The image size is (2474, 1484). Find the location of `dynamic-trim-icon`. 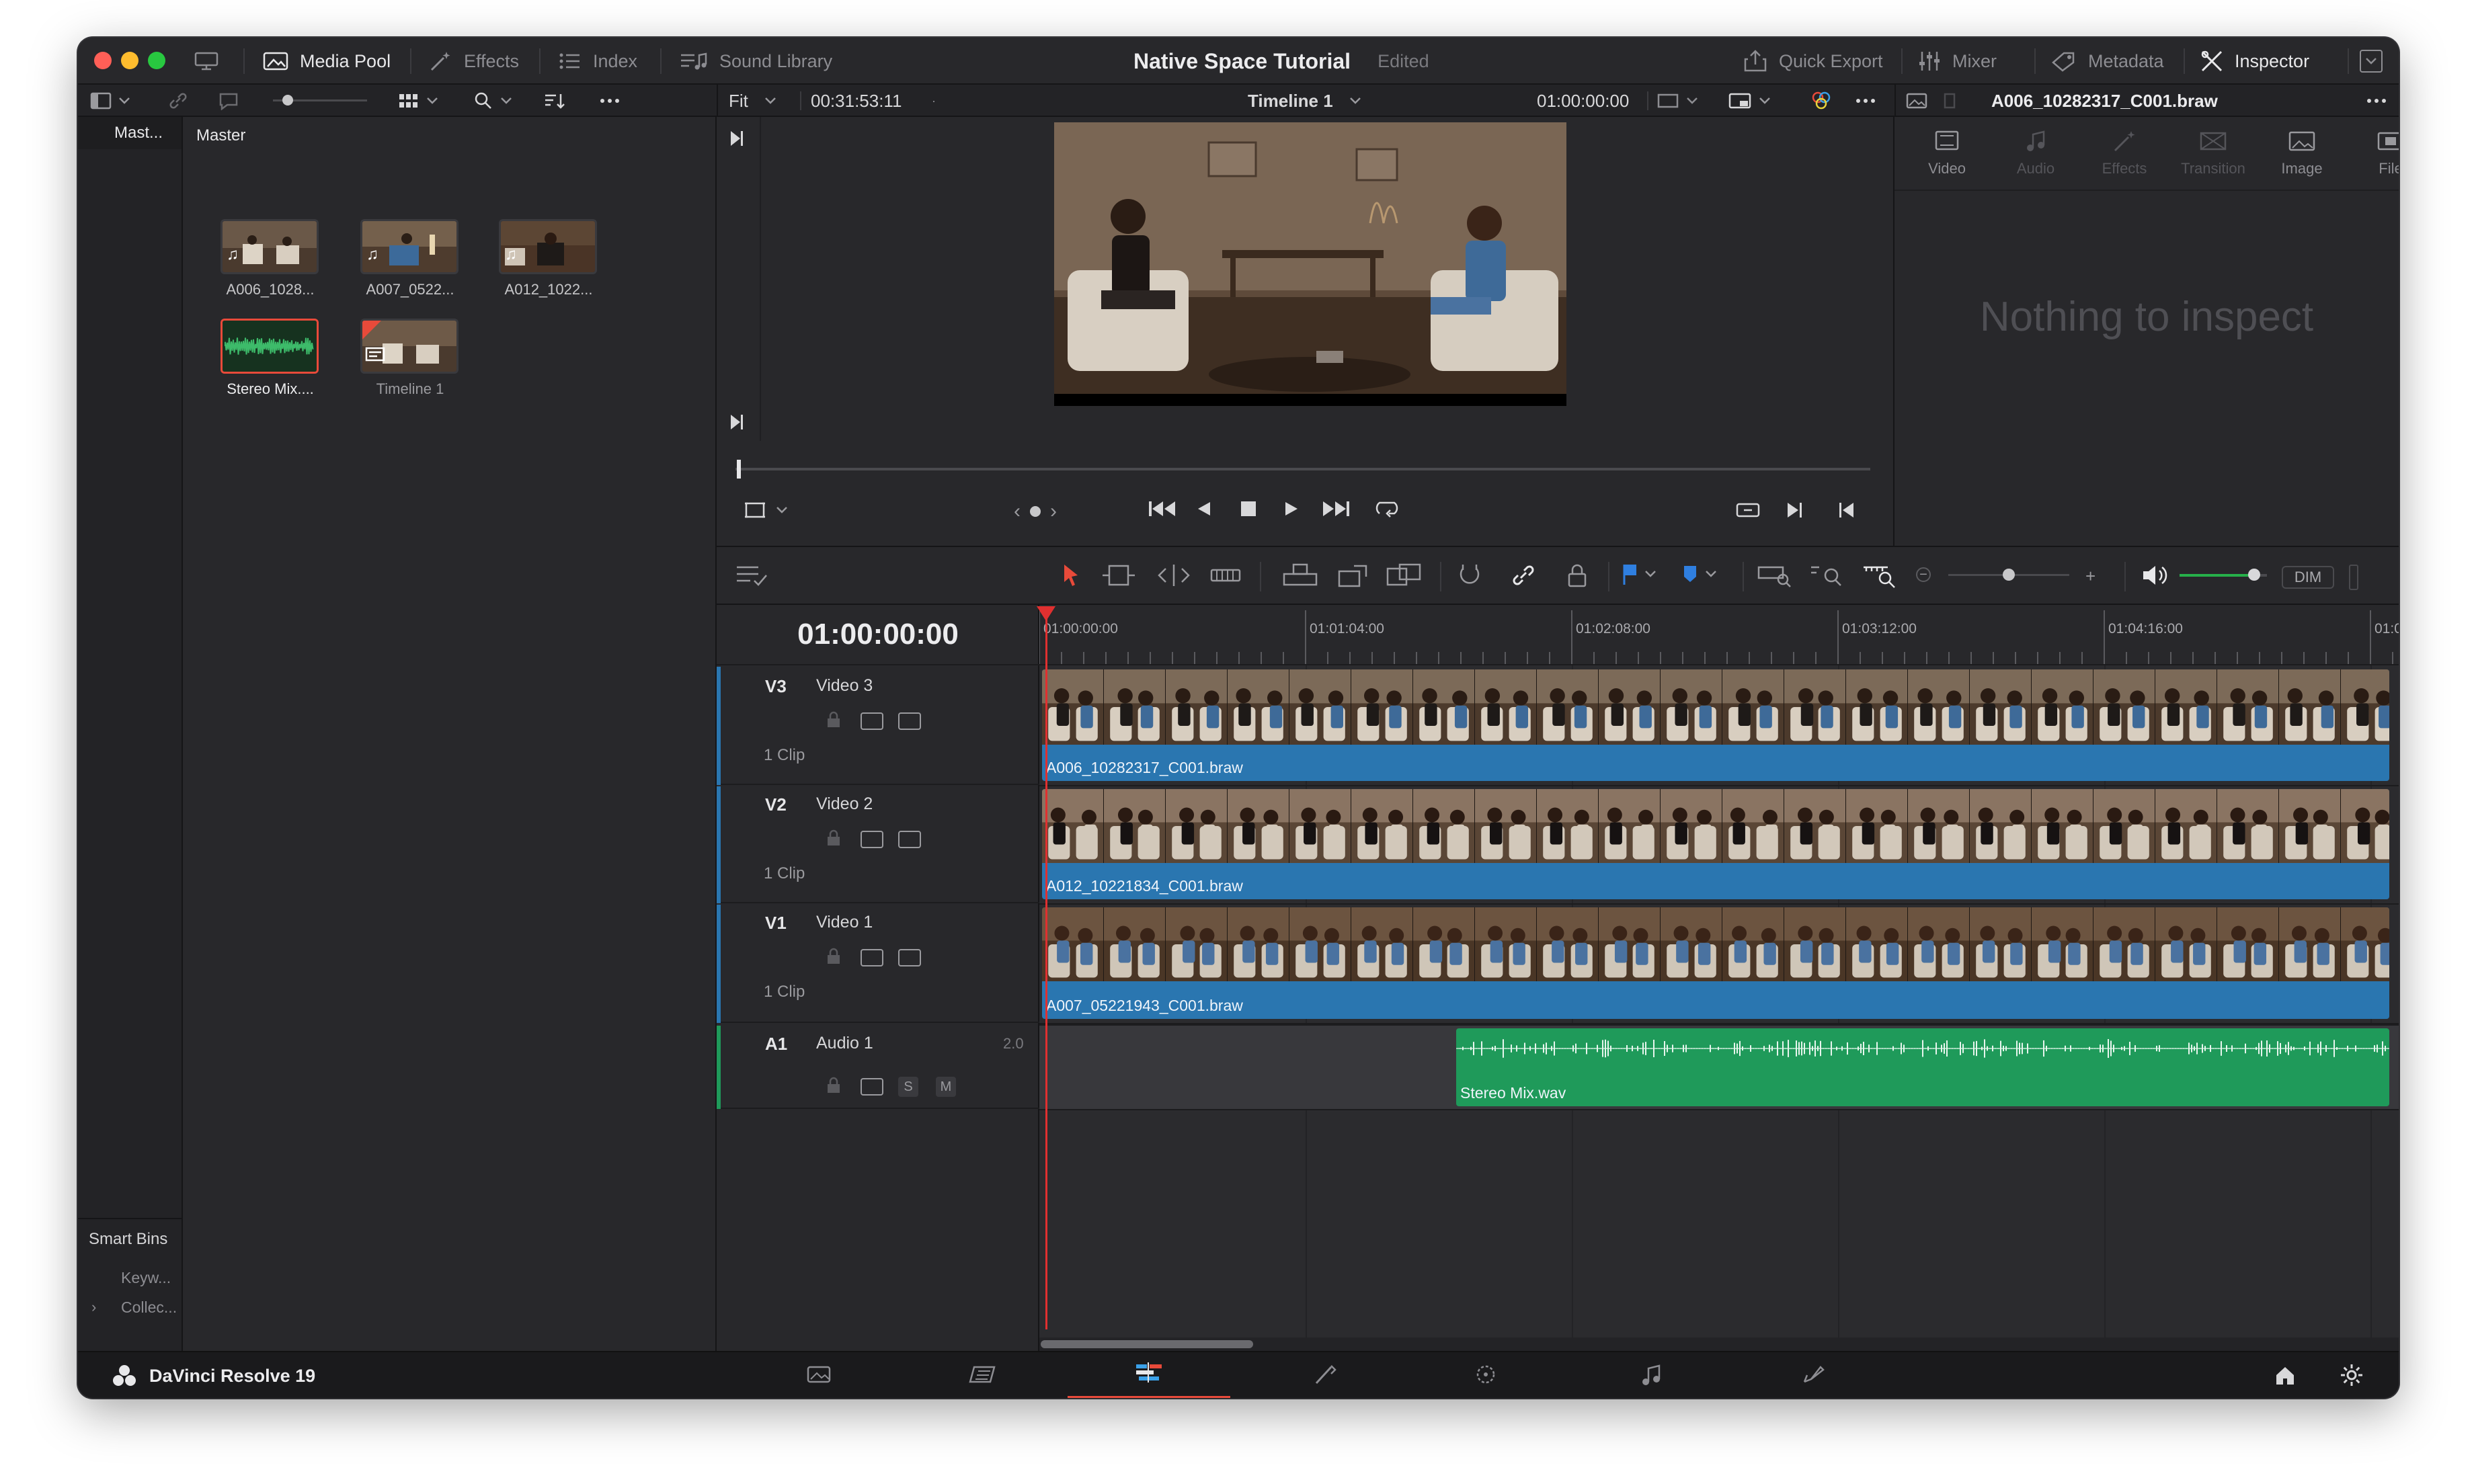

dynamic-trim-icon is located at coordinates (1174, 577).